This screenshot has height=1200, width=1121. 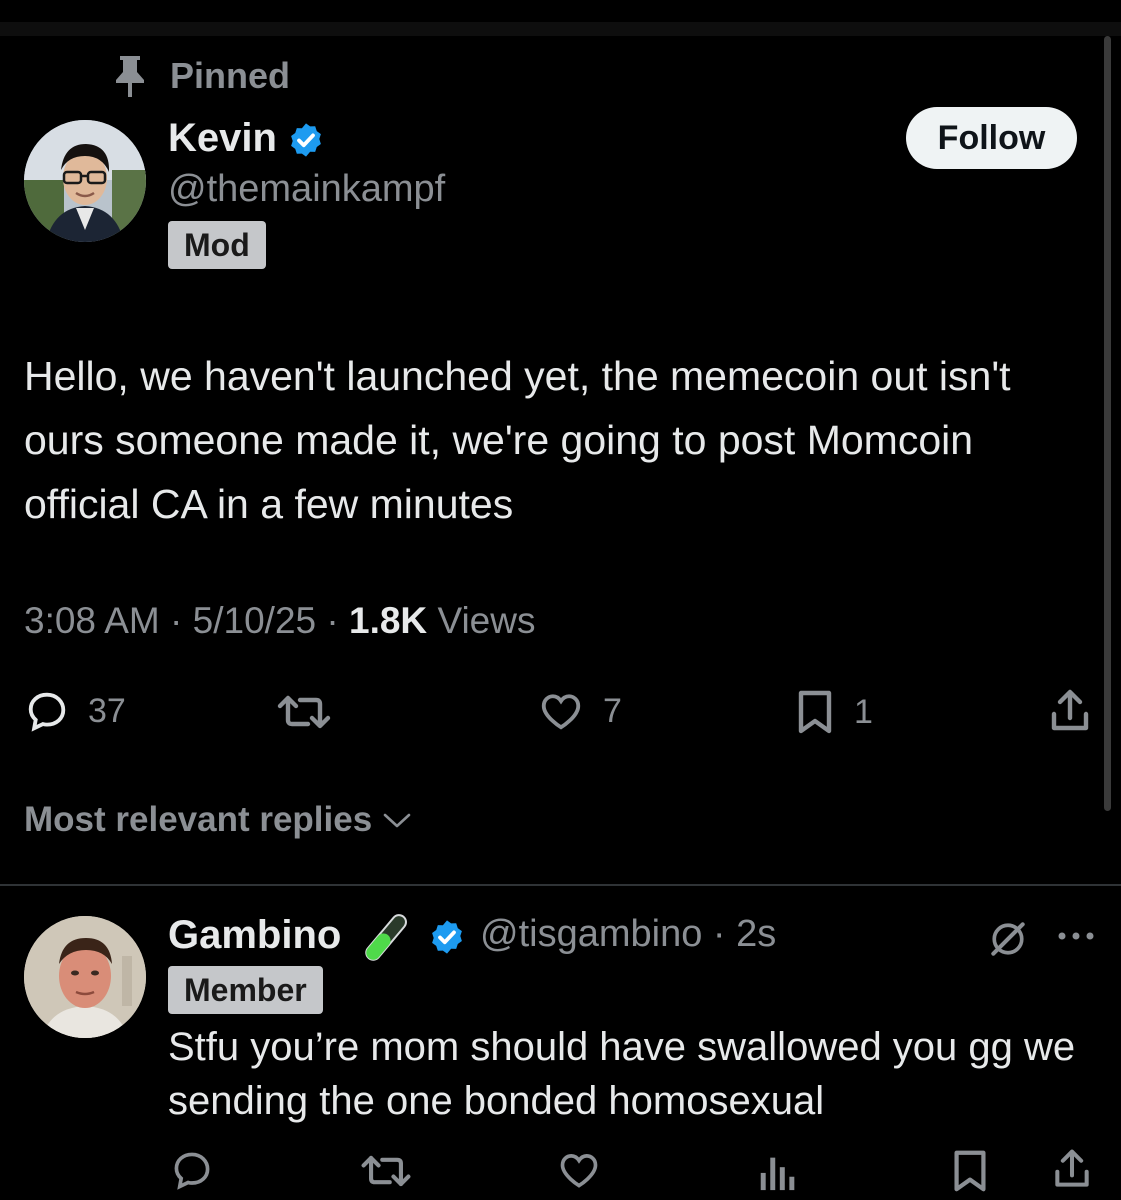 I want to click on reply-sort-label: Most relevant replies, so click(x=198, y=819).